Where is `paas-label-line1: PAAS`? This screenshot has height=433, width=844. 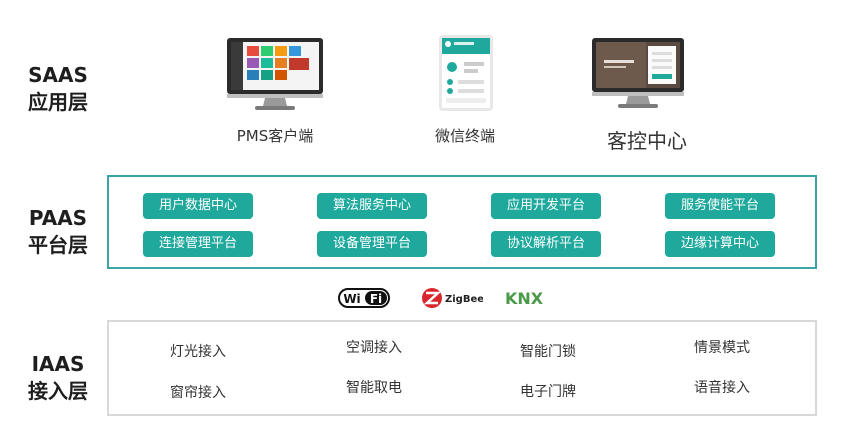 paas-label-line1: PAAS is located at coordinates (58, 218).